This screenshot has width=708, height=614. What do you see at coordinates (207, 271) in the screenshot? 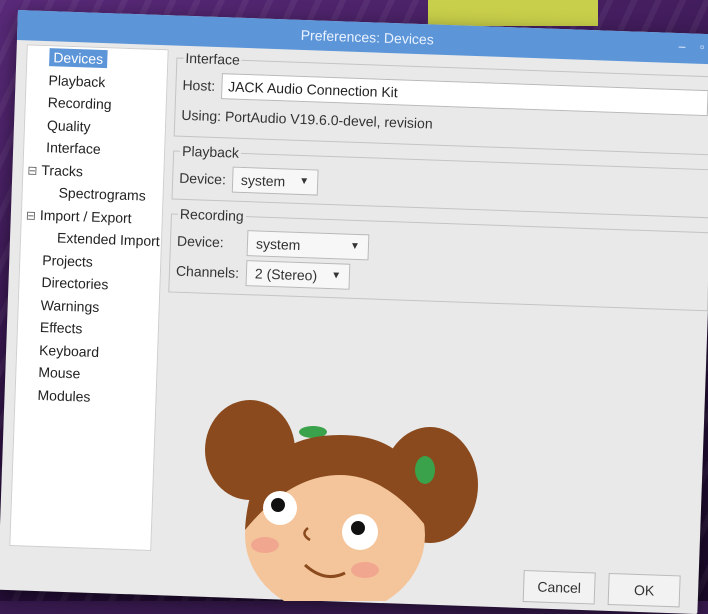
I see `channels-label: Channels:` at bounding box center [207, 271].